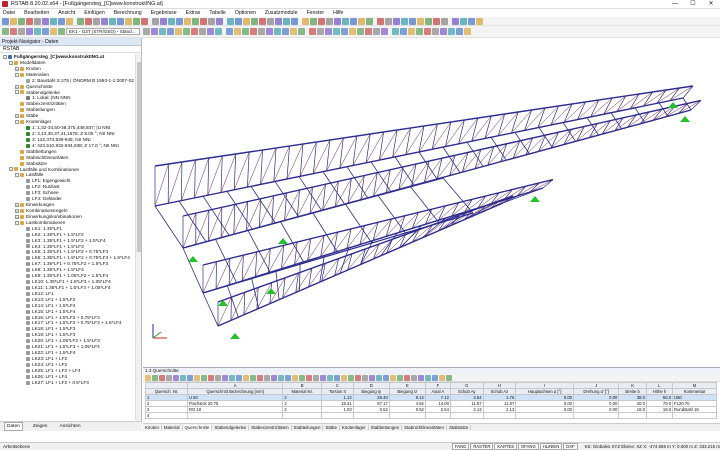 This screenshot has width=720, height=450. Describe the element at coordinates (460, 446) in the screenshot. I see `status-toggle-fang: FANG` at that location.